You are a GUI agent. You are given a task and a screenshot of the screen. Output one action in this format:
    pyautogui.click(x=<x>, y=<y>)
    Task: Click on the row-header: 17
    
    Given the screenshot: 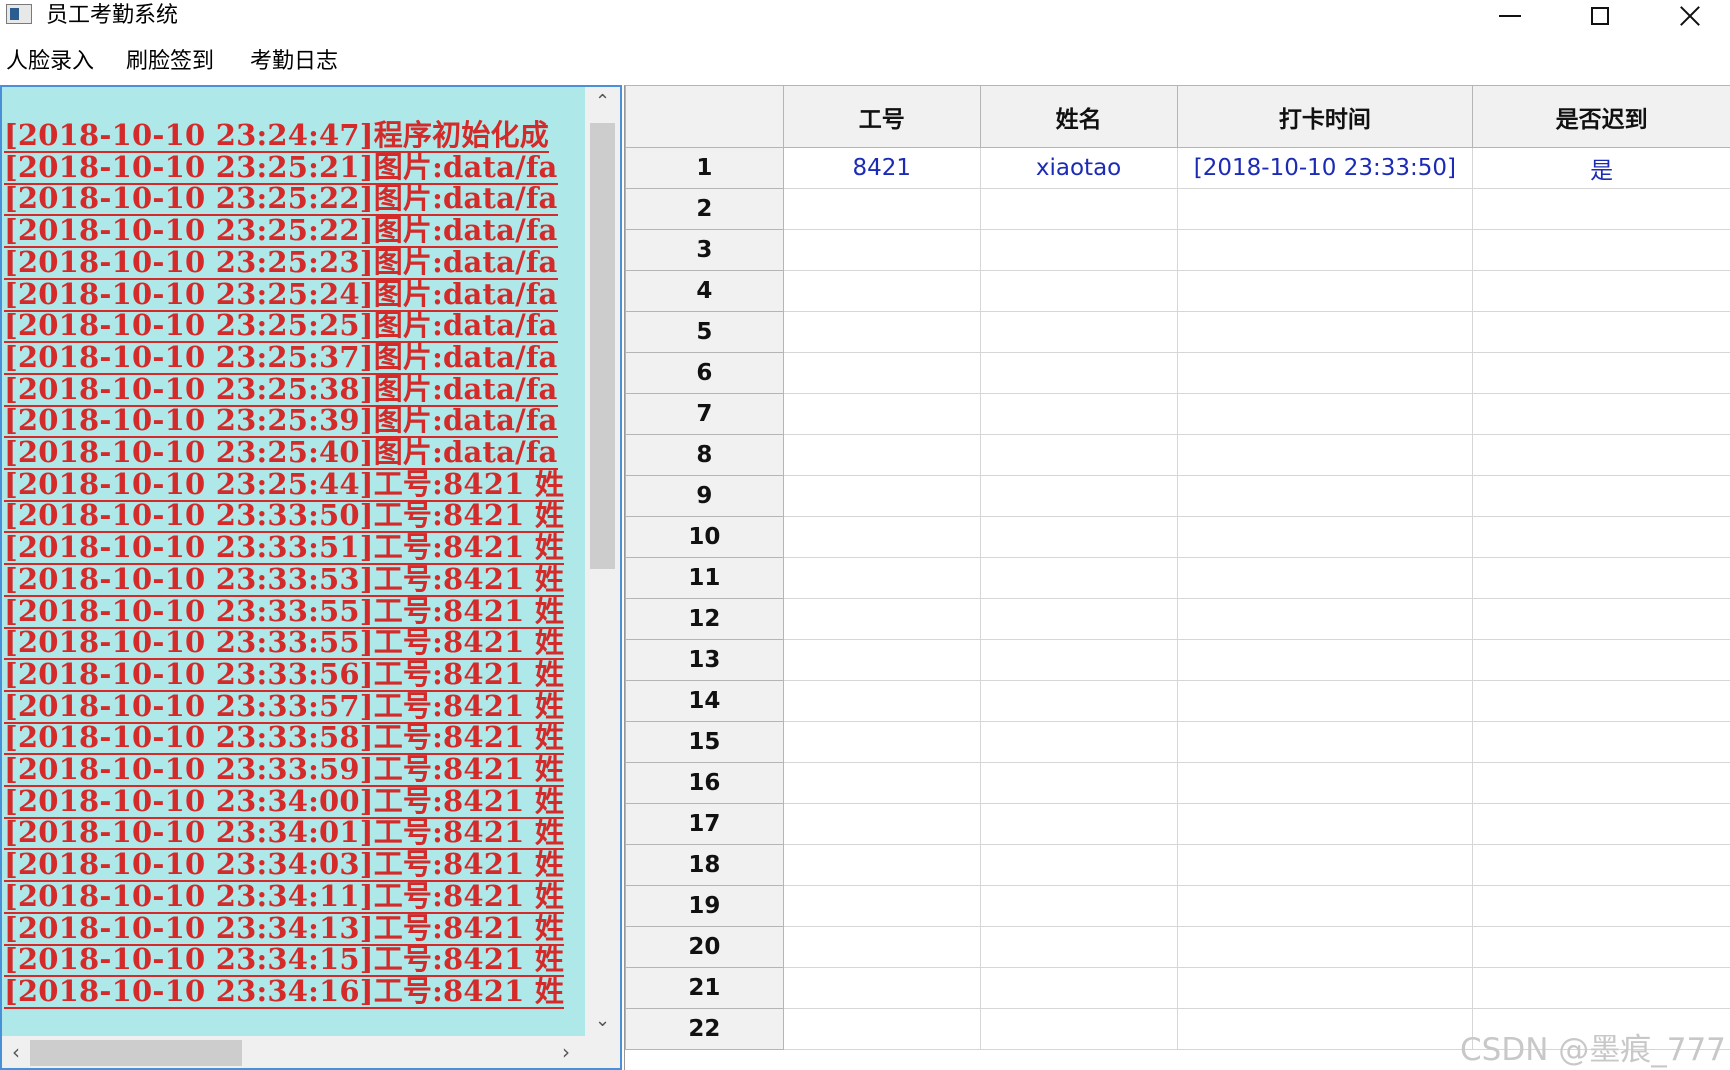 What is the action you would take?
    pyautogui.click(x=704, y=824)
    